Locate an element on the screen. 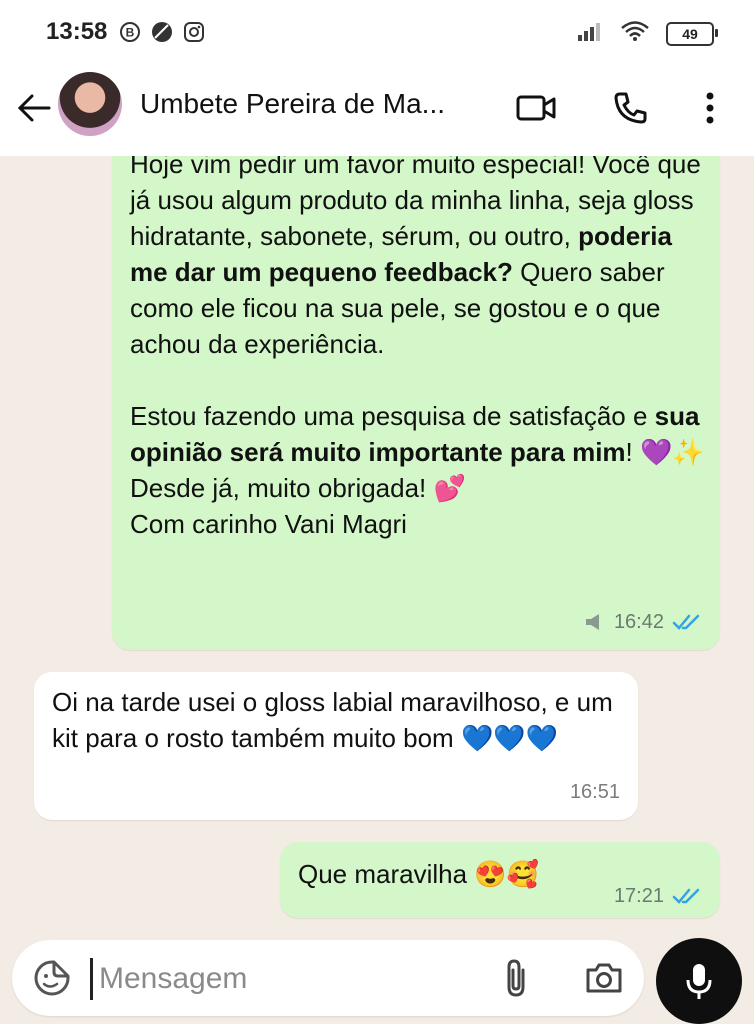 Image resolution: width=754 pixels, height=1024 pixels. svg-text: B is located at coordinates (130, 33).